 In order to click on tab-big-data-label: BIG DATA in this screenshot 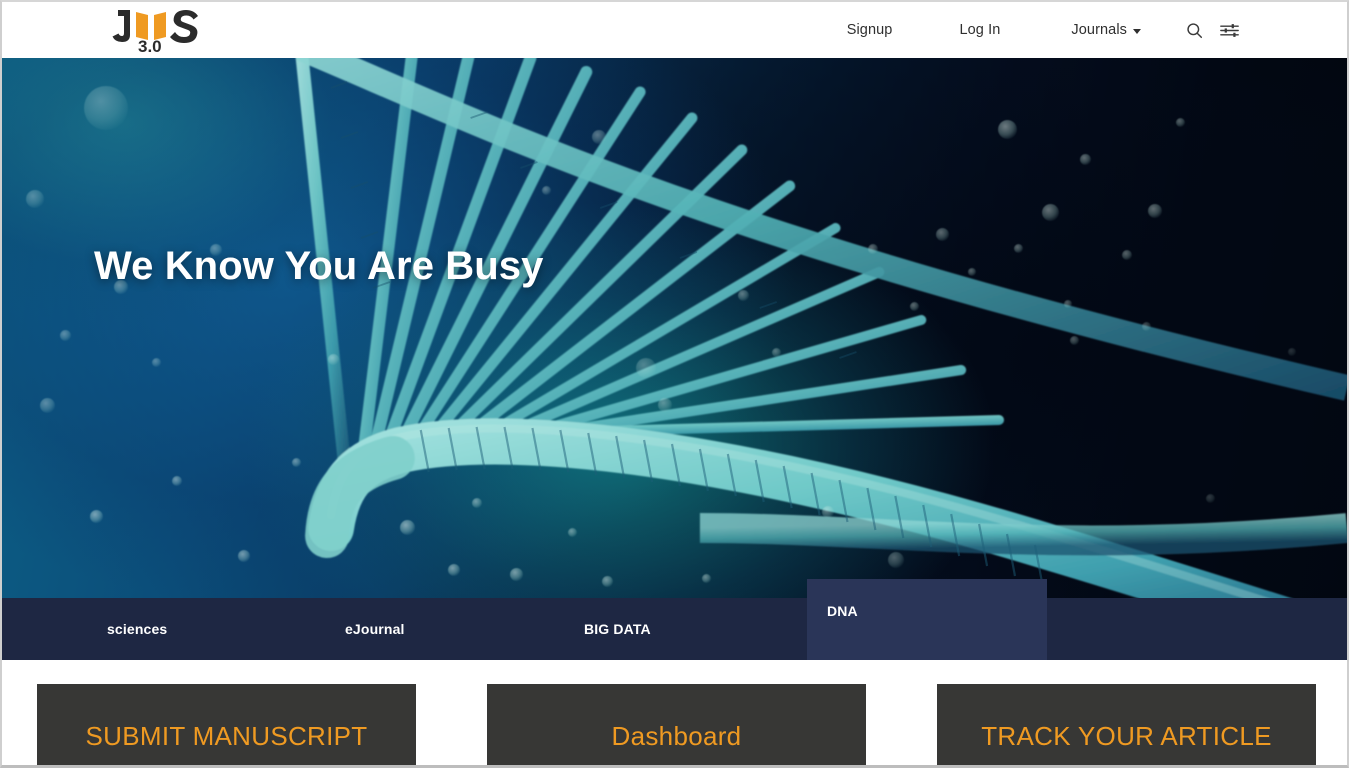, I will do `click(617, 629)`.